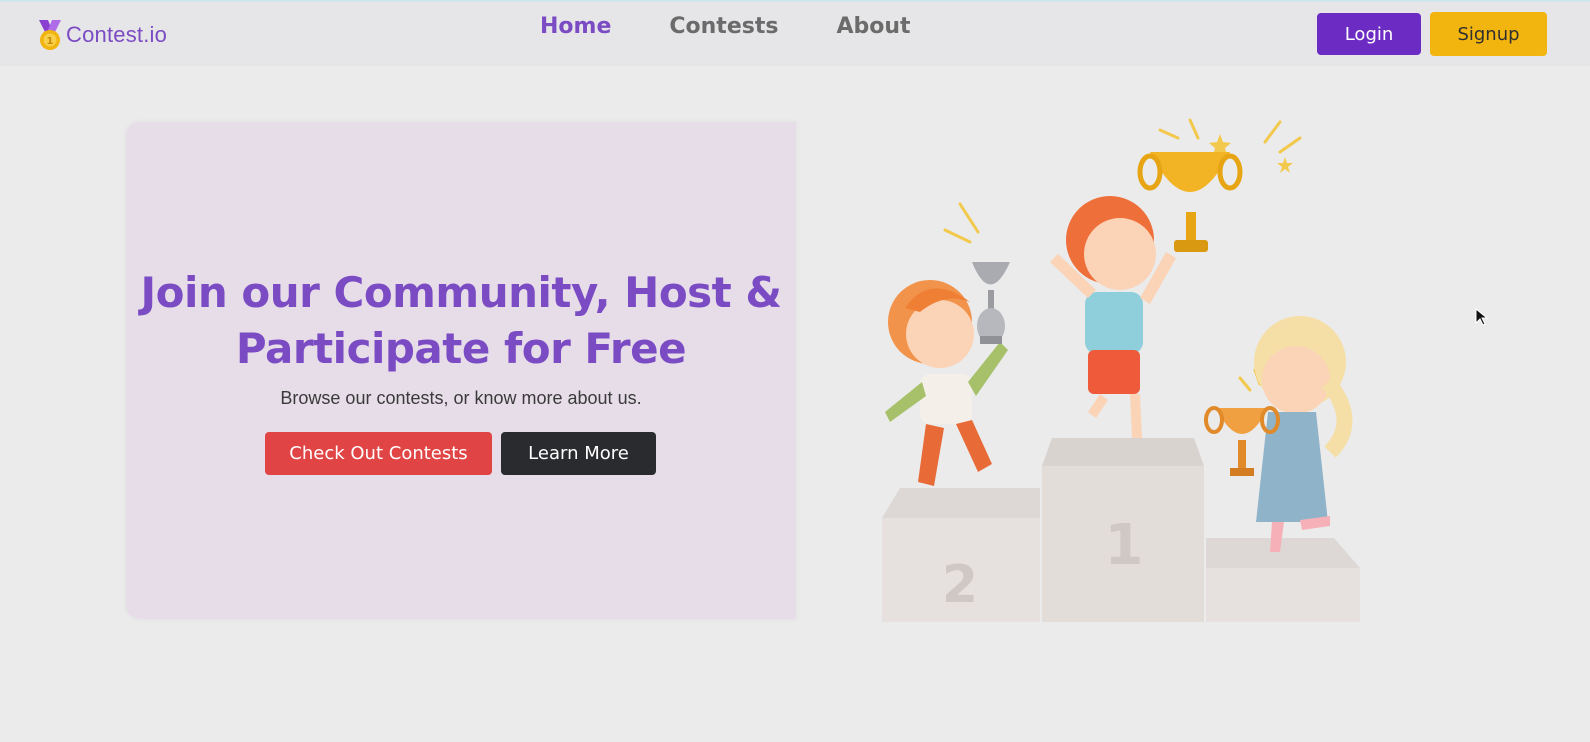  I want to click on hero-title-line-1: Join our Community, Host &, so click(461, 292).